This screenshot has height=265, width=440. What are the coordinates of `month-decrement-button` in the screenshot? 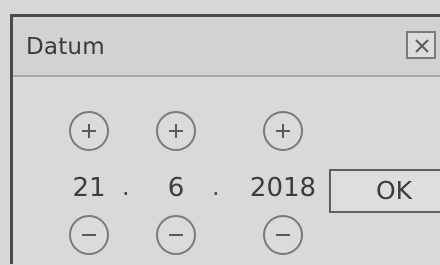 It's located at (176, 235).